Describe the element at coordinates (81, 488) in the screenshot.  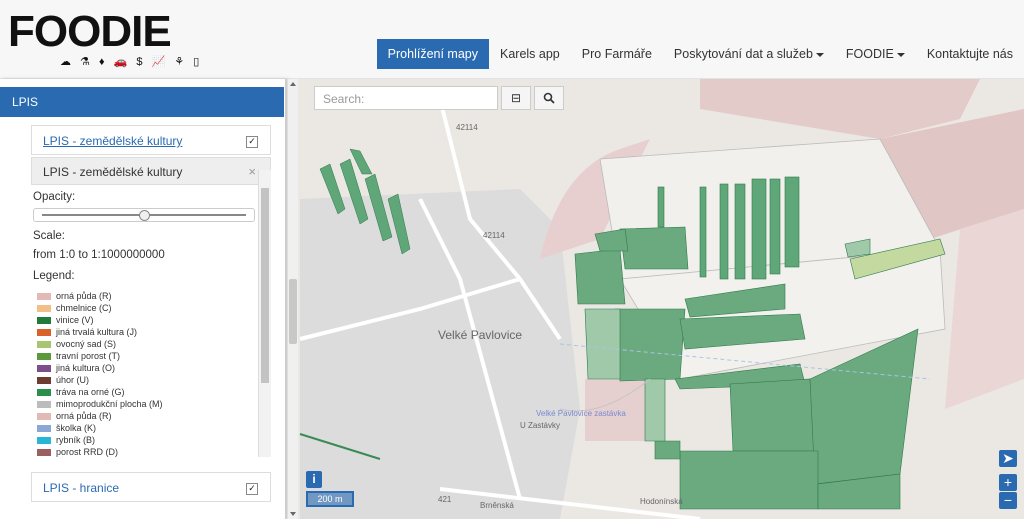
I see `layer-name: LPIS - hranice` at that location.